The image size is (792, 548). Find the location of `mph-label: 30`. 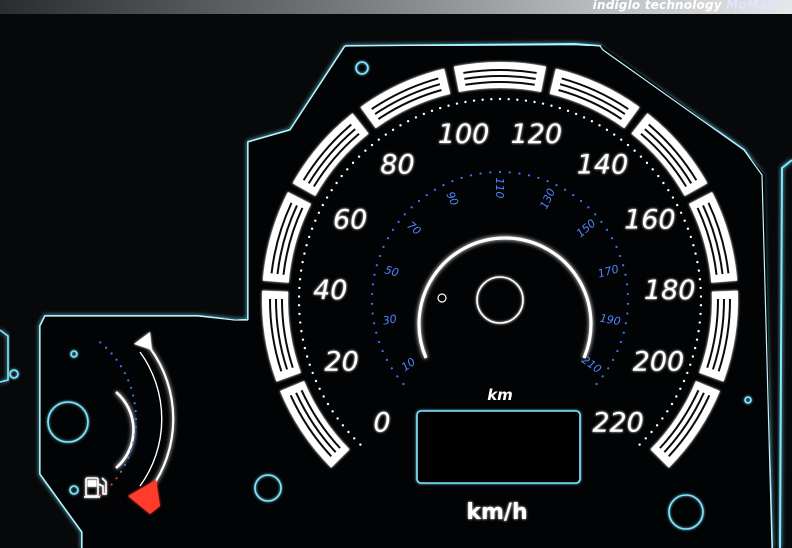

mph-label: 30 is located at coordinates (390, 319).